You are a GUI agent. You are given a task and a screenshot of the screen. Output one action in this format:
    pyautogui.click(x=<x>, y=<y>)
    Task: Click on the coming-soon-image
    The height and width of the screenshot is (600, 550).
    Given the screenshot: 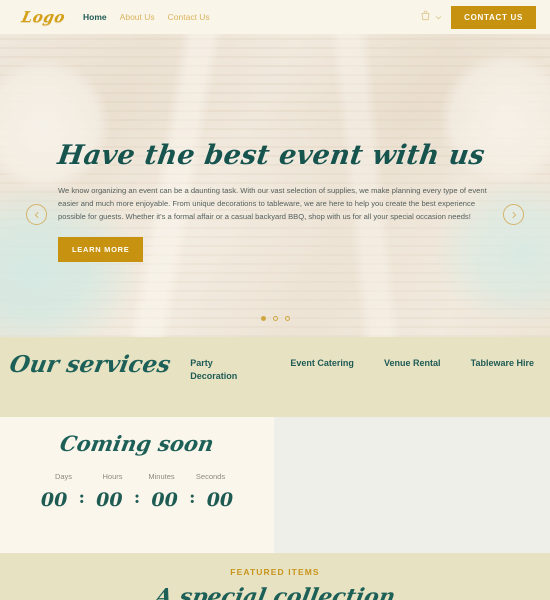 What is the action you would take?
    pyautogui.click(x=412, y=485)
    